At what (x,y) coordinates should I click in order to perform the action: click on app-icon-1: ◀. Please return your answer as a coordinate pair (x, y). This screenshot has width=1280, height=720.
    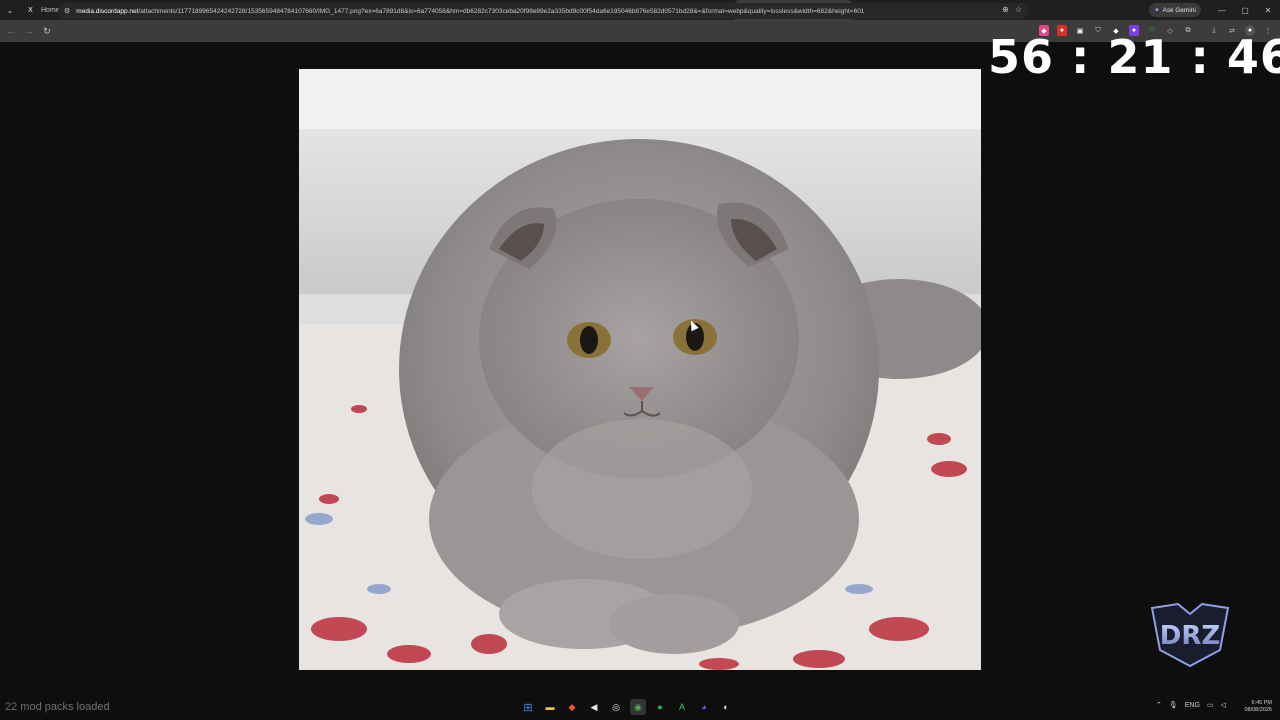
    Looking at the image, I should click on (594, 707).